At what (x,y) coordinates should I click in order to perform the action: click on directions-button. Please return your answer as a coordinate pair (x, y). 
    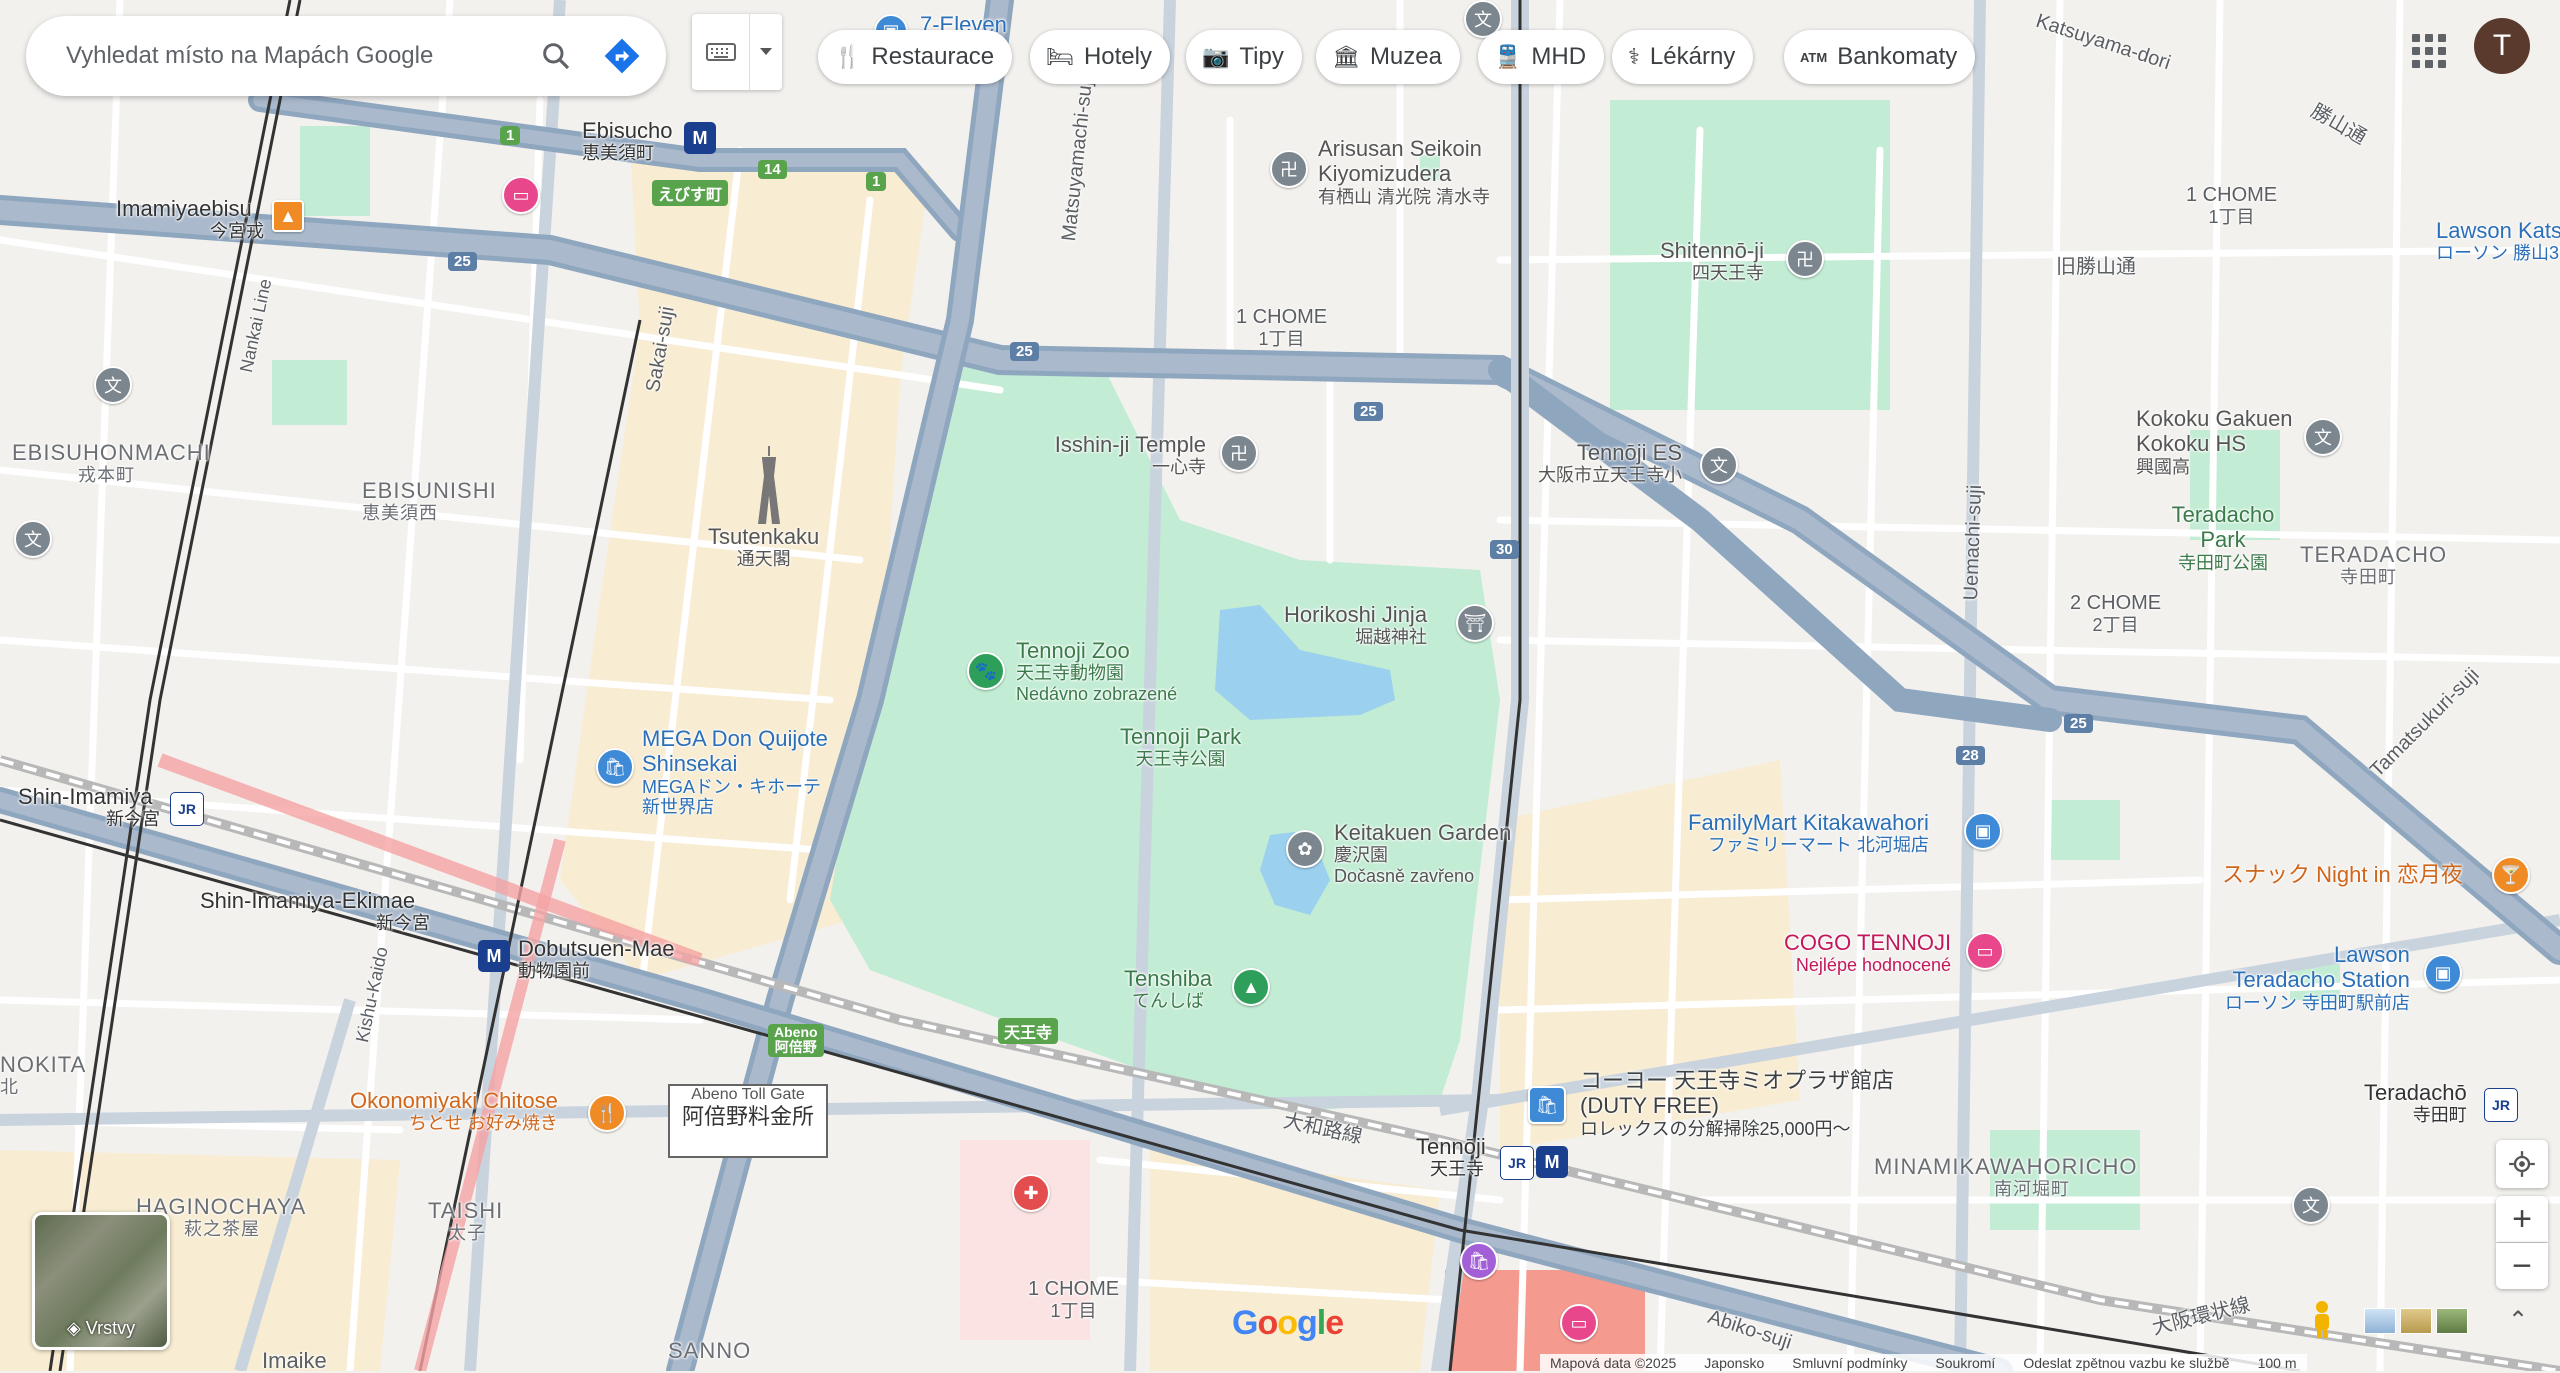
    Looking at the image, I should click on (622, 56).